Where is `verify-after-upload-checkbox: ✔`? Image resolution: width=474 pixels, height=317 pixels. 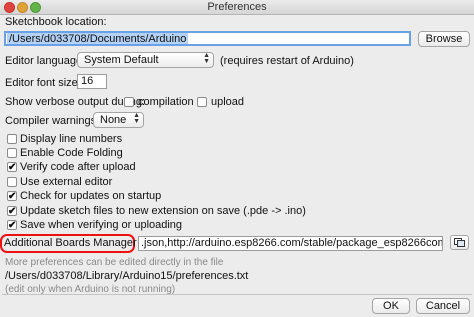 verify-after-upload-checkbox: ✔ is located at coordinates (12, 167).